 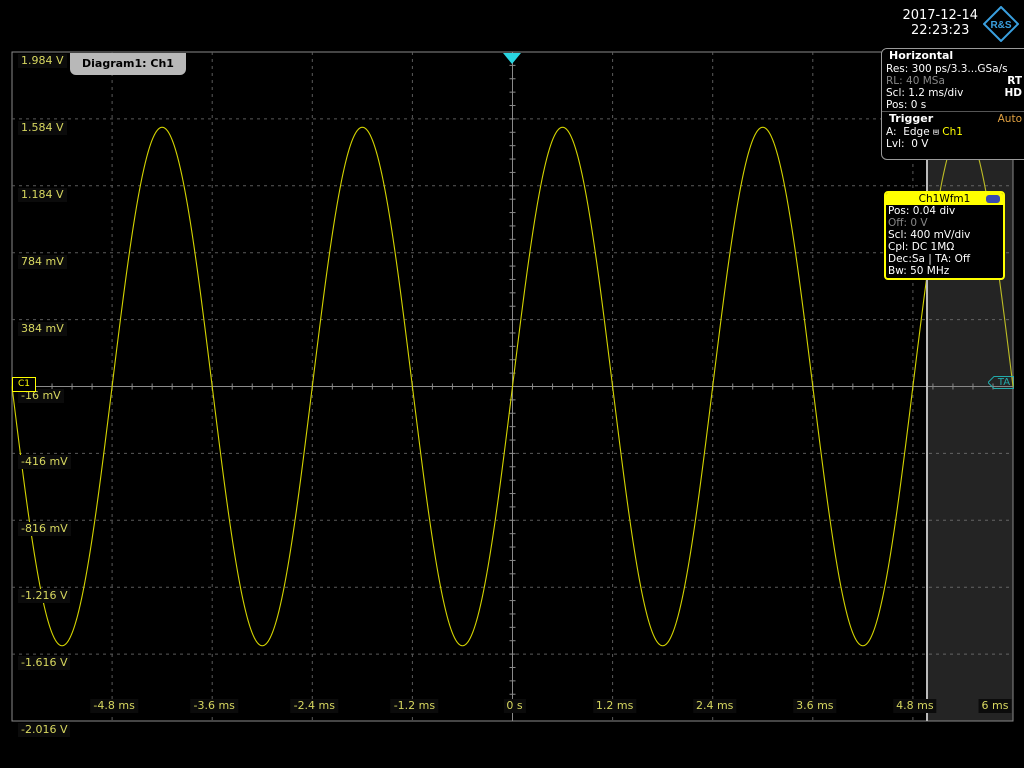 I want to click on date-time: 2017-12-14 22:23:23, so click(x=940, y=23).